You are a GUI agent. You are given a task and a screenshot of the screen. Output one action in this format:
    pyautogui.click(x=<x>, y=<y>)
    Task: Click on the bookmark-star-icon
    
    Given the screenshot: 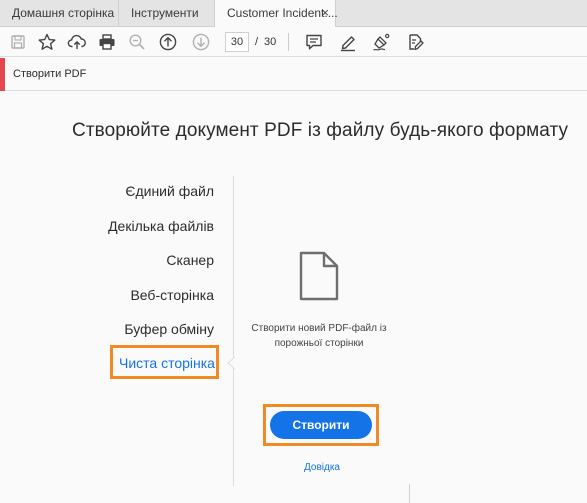 What is the action you would take?
    pyautogui.click(x=47, y=42)
    